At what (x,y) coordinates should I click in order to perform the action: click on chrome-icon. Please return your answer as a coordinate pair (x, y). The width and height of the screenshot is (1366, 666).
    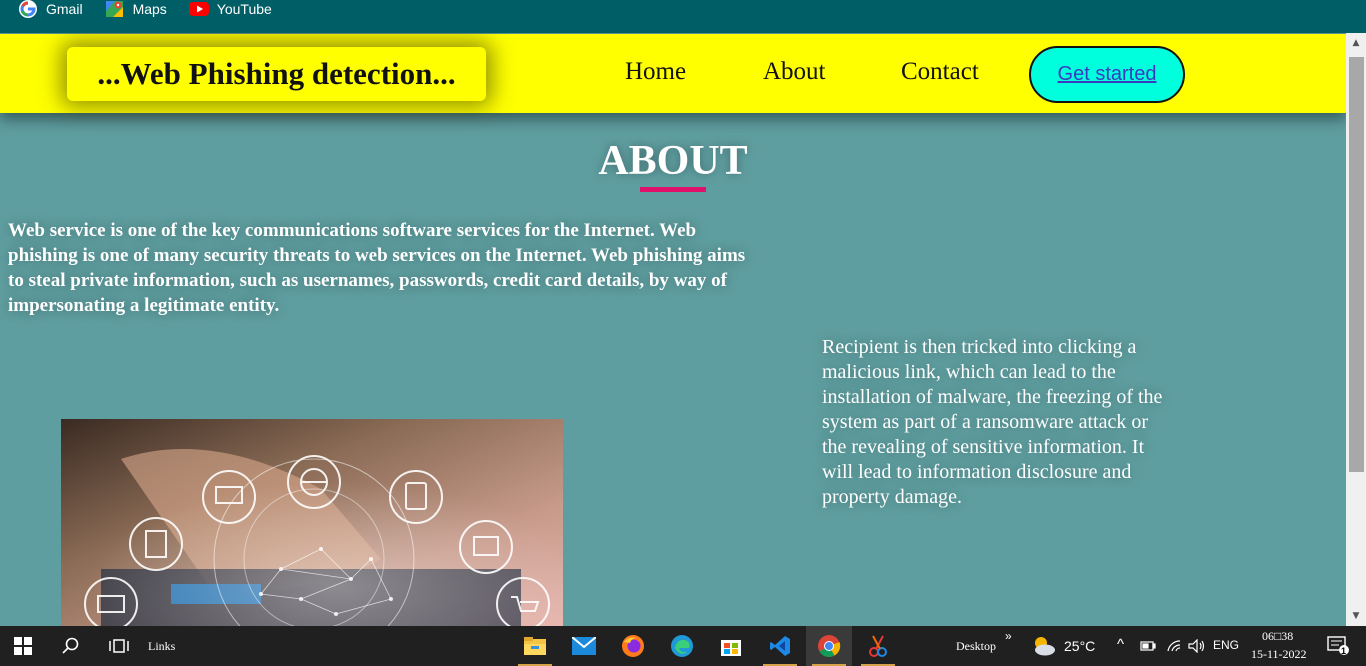
    Looking at the image, I should click on (829, 646).